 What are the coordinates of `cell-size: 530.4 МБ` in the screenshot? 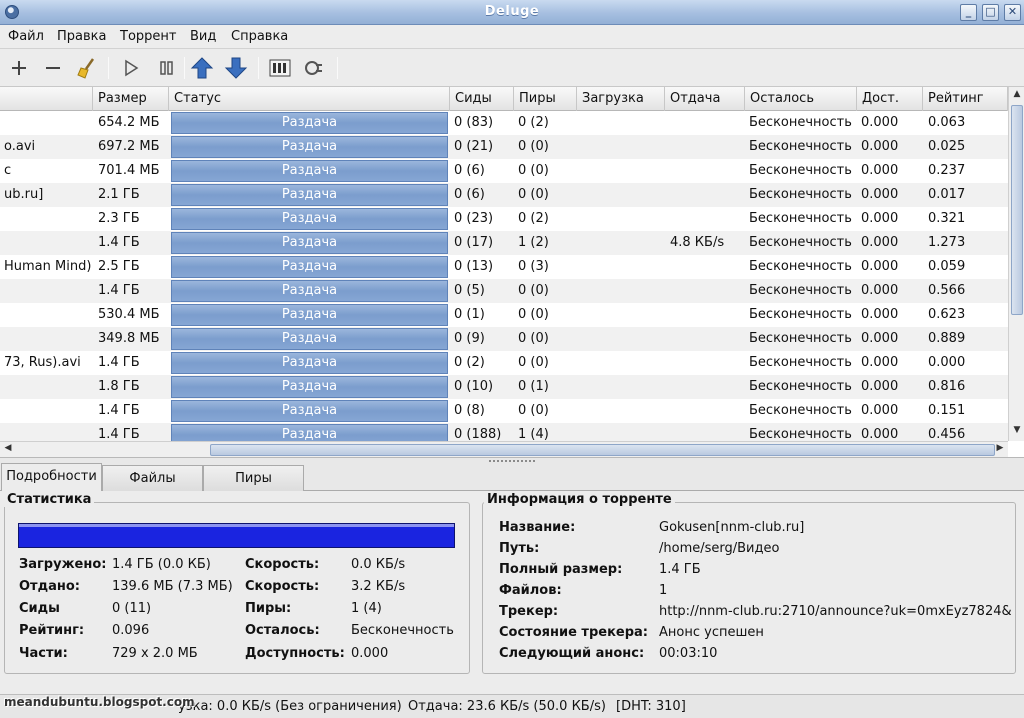 It's located at (129, 314).